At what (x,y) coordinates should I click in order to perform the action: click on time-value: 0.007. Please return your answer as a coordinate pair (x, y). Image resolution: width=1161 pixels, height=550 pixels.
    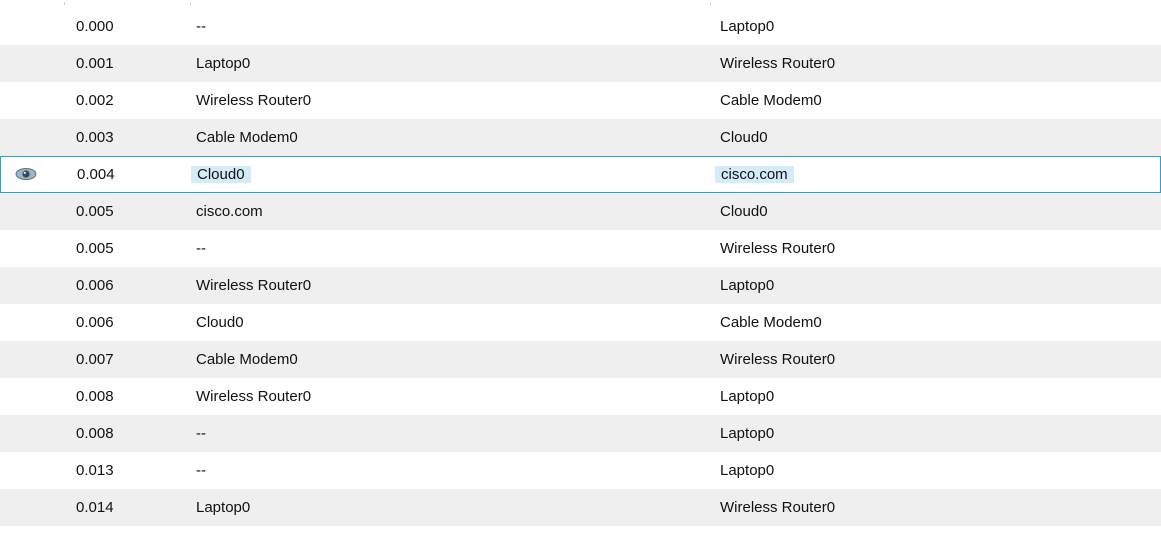
    Looking at the image, I should click on (95, 359).